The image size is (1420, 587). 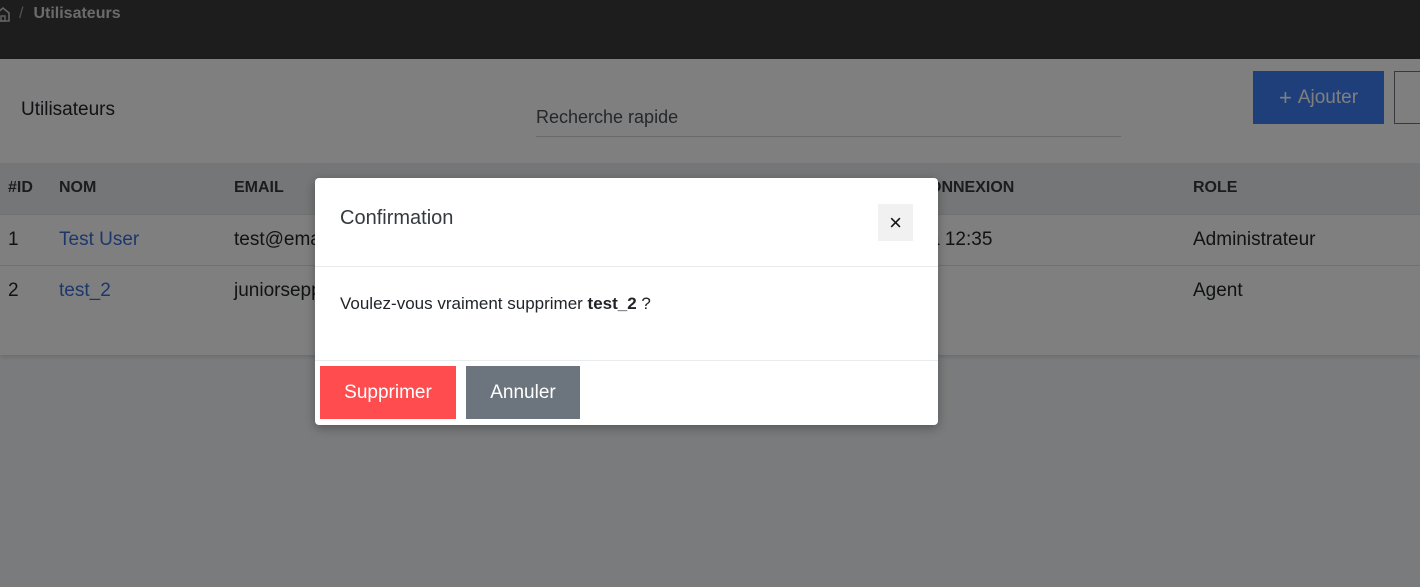 I want to click on modal-header: Confirmation ×, so click(x=626, y=222).